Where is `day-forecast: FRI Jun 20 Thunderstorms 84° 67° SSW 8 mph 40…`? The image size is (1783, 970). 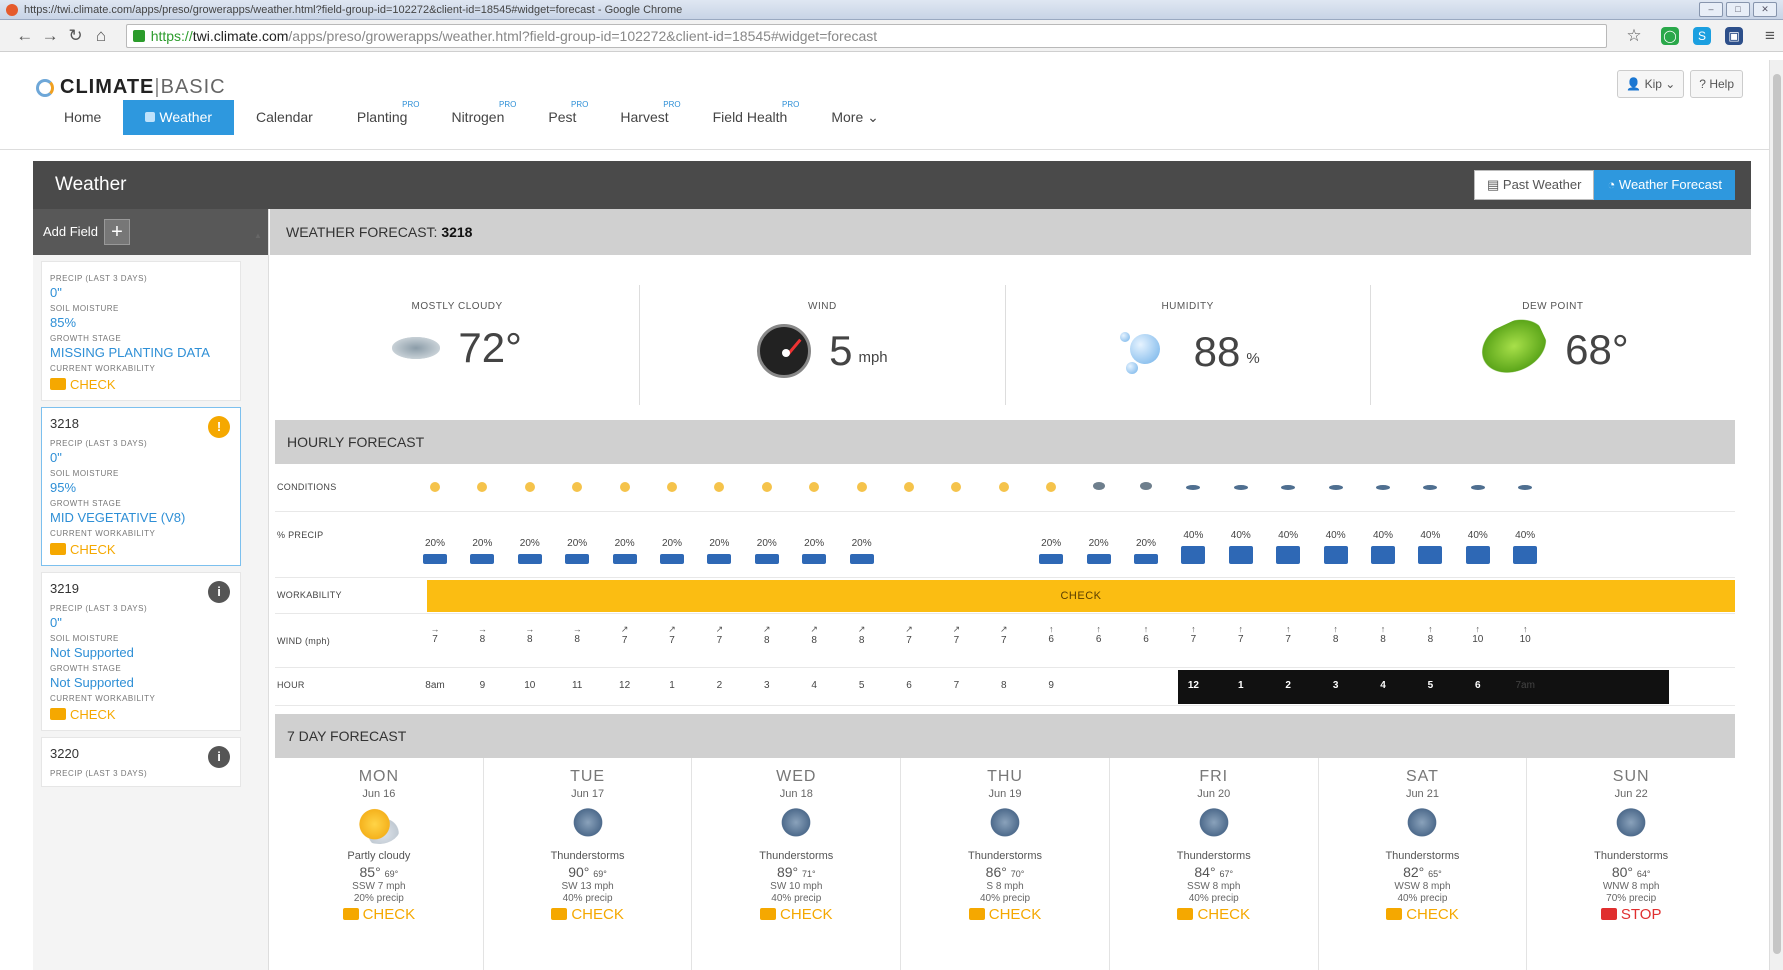 day-forecast: FRI Jun 20 Thunderstorms 84° 67° SSW 8 mph 40… is located at coordinates (1214, 864).